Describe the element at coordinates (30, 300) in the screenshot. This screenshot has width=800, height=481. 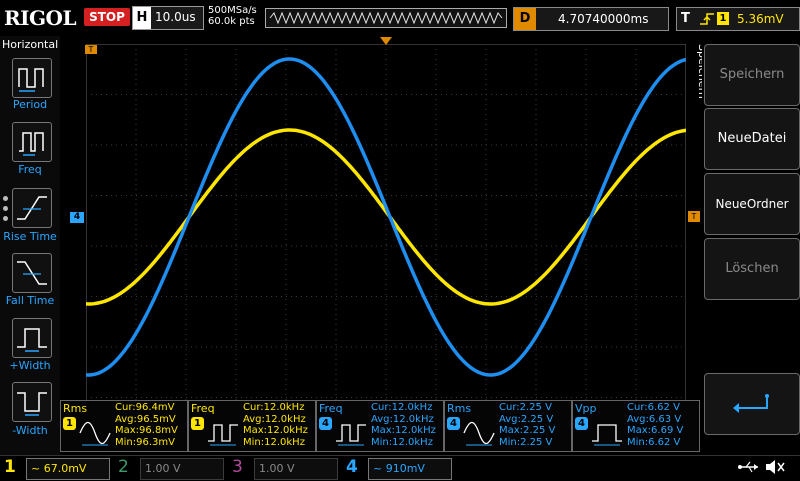
I see `fall-time-label: Fall Time` at that location.